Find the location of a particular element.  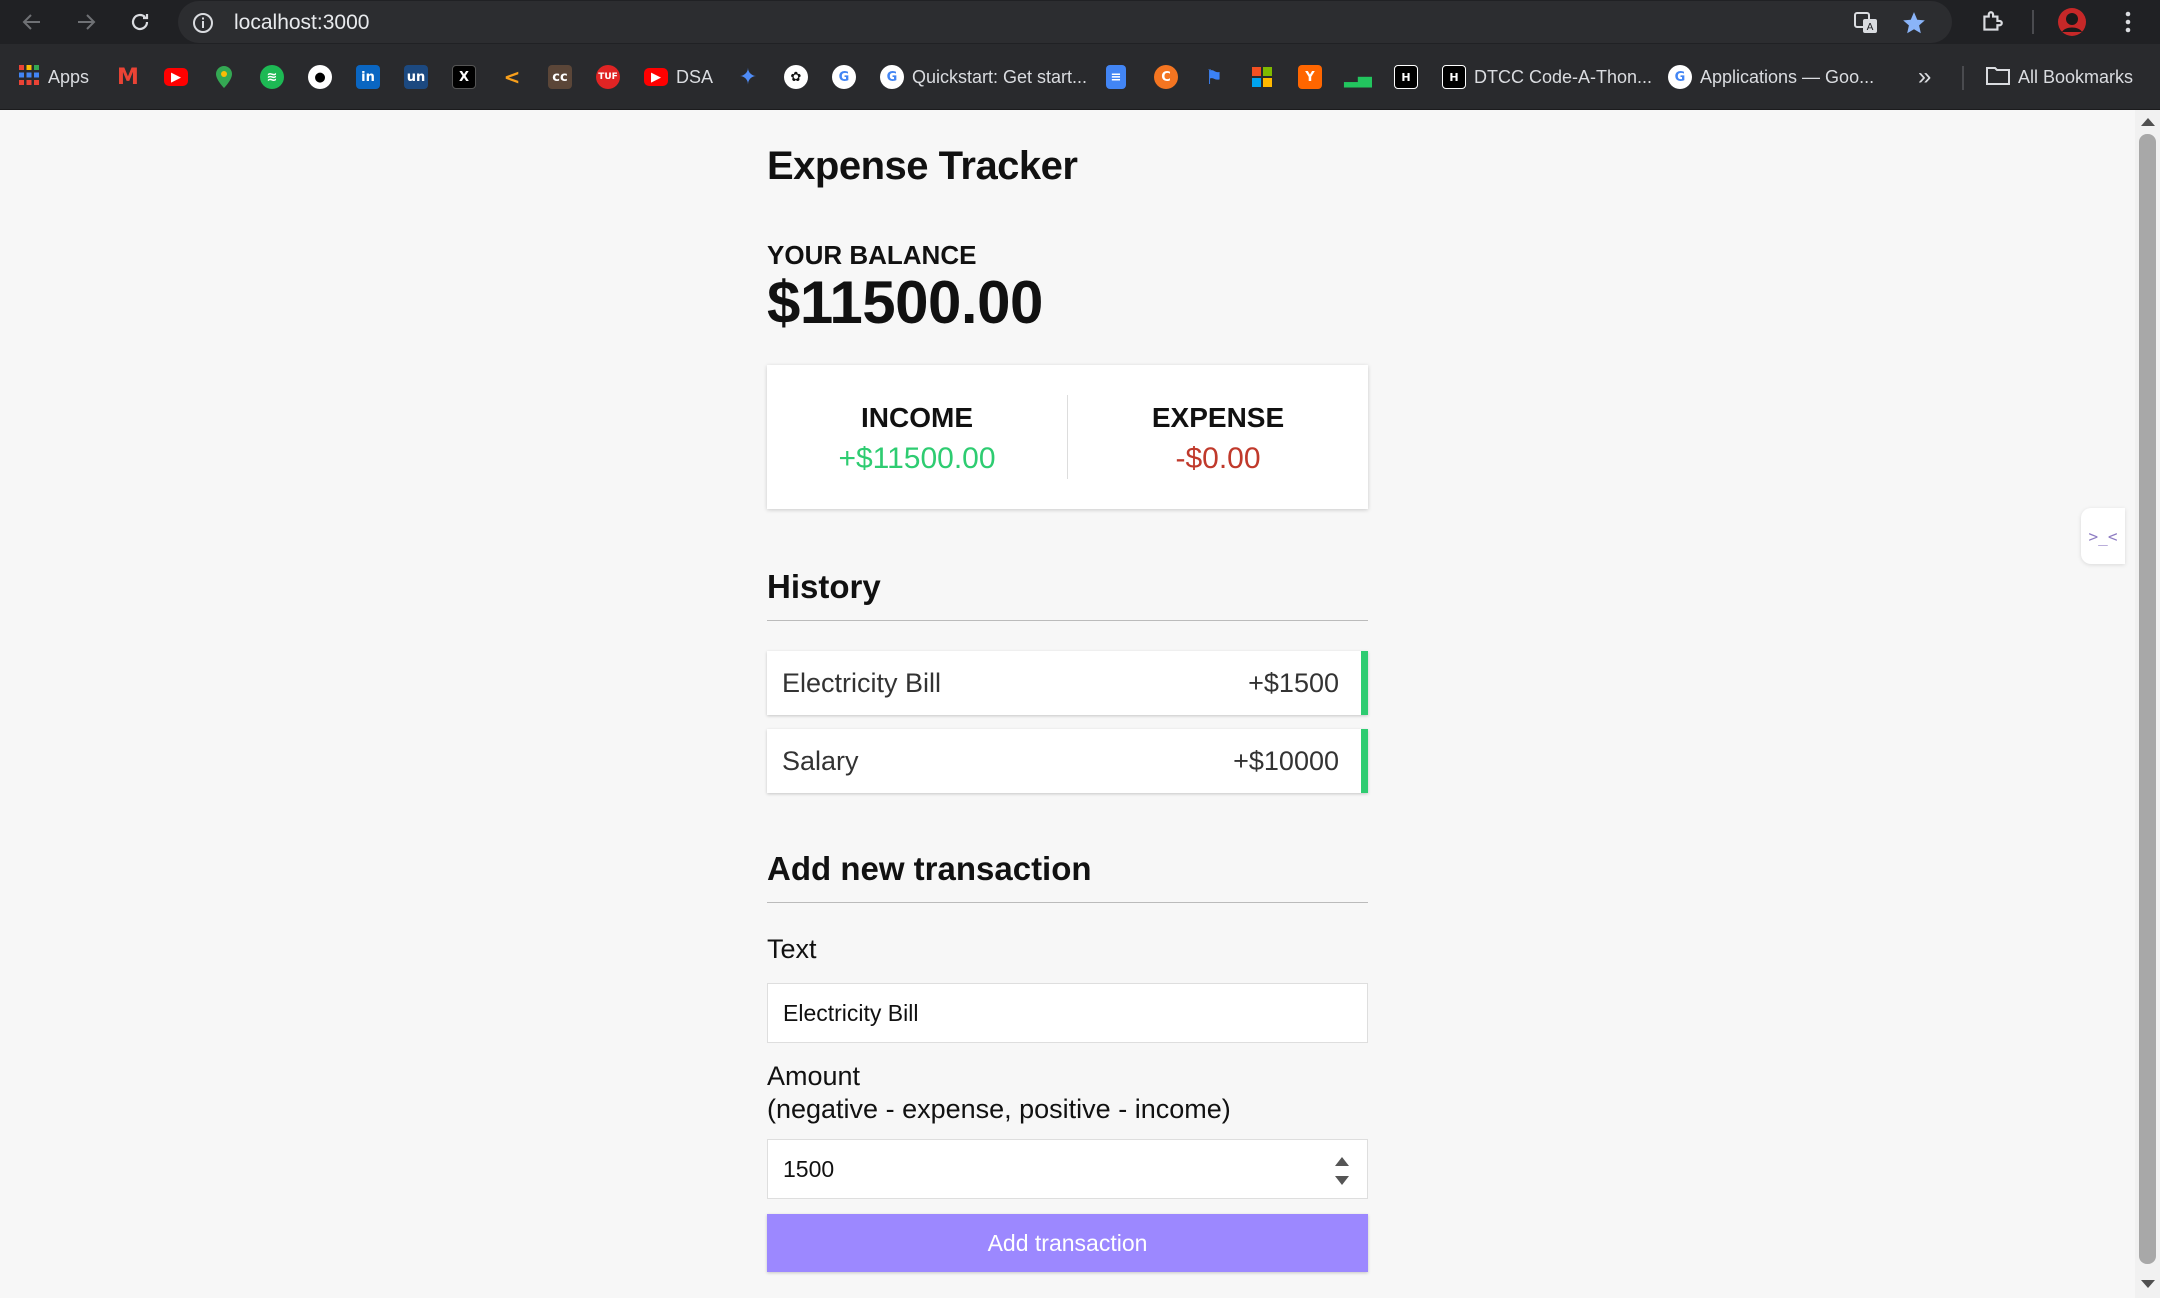

extensions-button is located at coordinates (1992, 22).